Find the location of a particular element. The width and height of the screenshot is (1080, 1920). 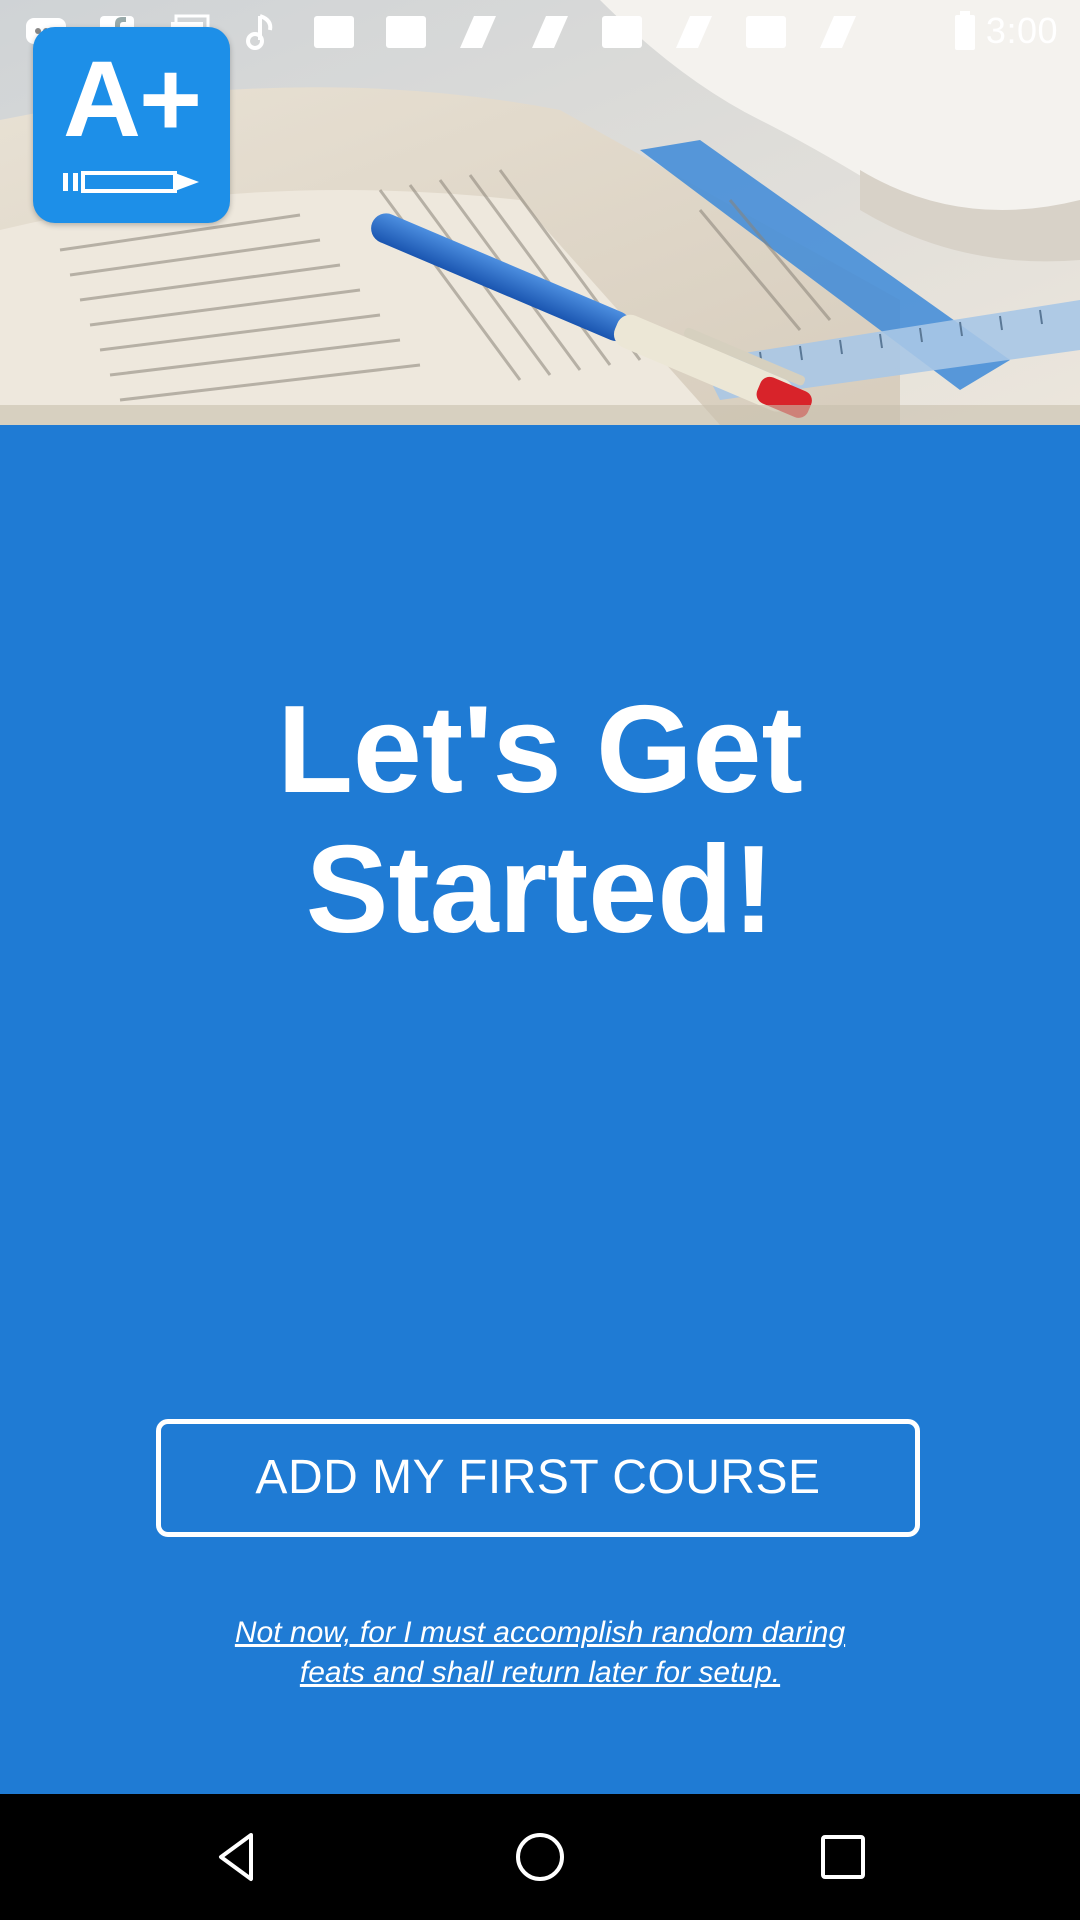

music-icon is located at coordinates (259, 32).